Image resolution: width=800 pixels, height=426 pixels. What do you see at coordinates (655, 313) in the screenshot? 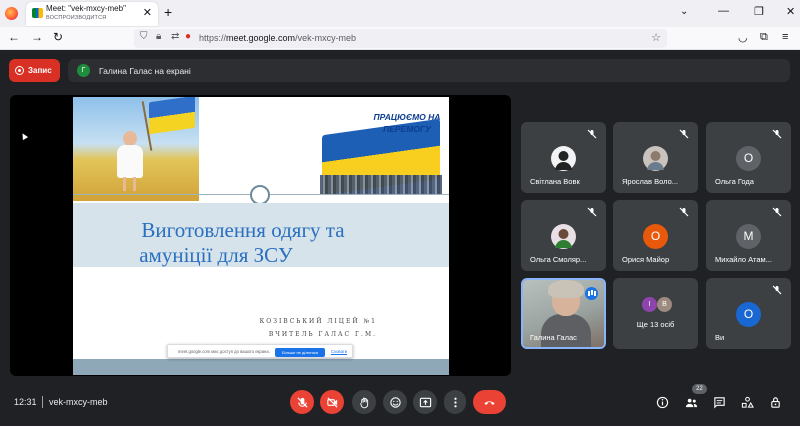
I see `more-participants-tile: І В Ще 13 осіб` at bounding box center [655, 313].